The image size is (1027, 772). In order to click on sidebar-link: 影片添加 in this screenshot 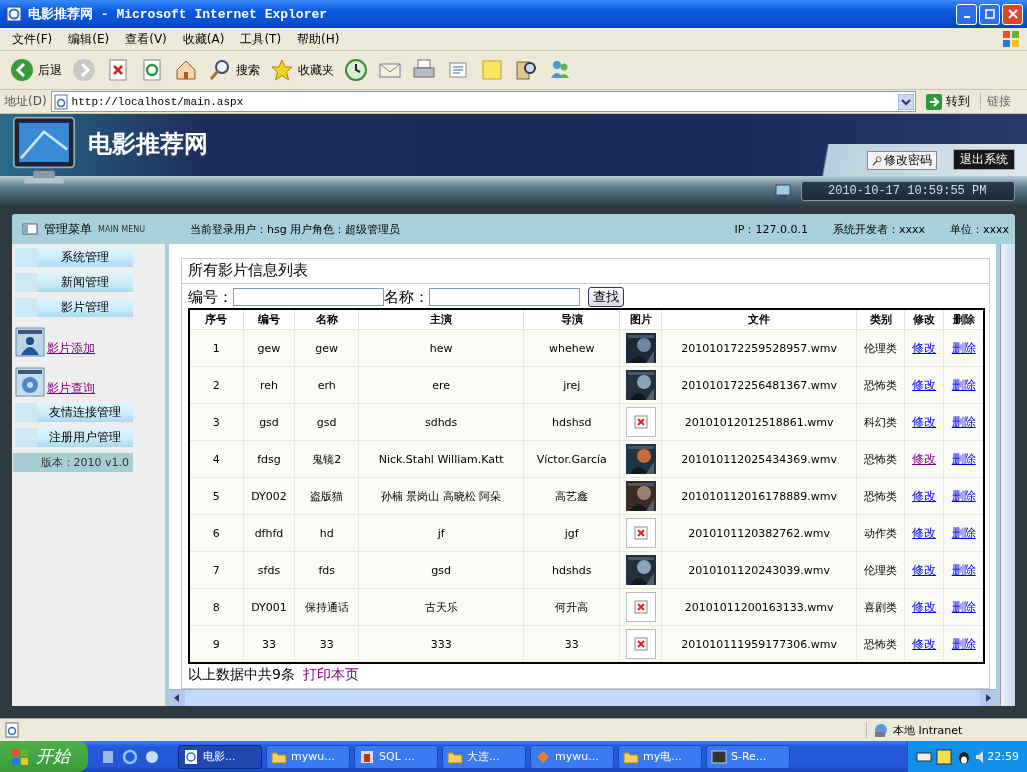, I will do `click(71, 348)`.